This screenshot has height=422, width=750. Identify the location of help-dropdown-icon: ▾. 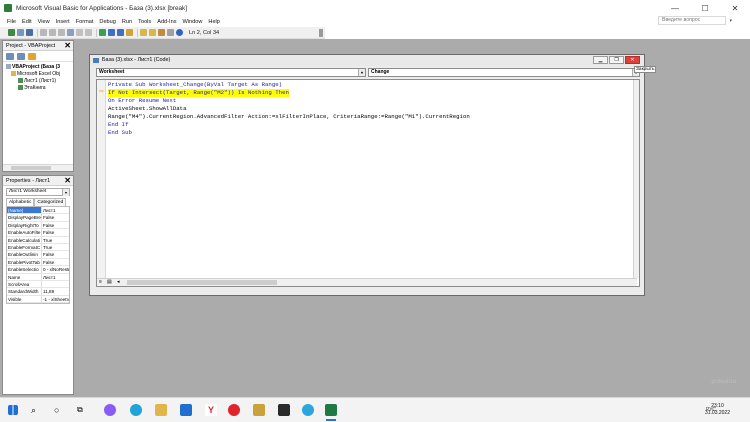
(730, 21).